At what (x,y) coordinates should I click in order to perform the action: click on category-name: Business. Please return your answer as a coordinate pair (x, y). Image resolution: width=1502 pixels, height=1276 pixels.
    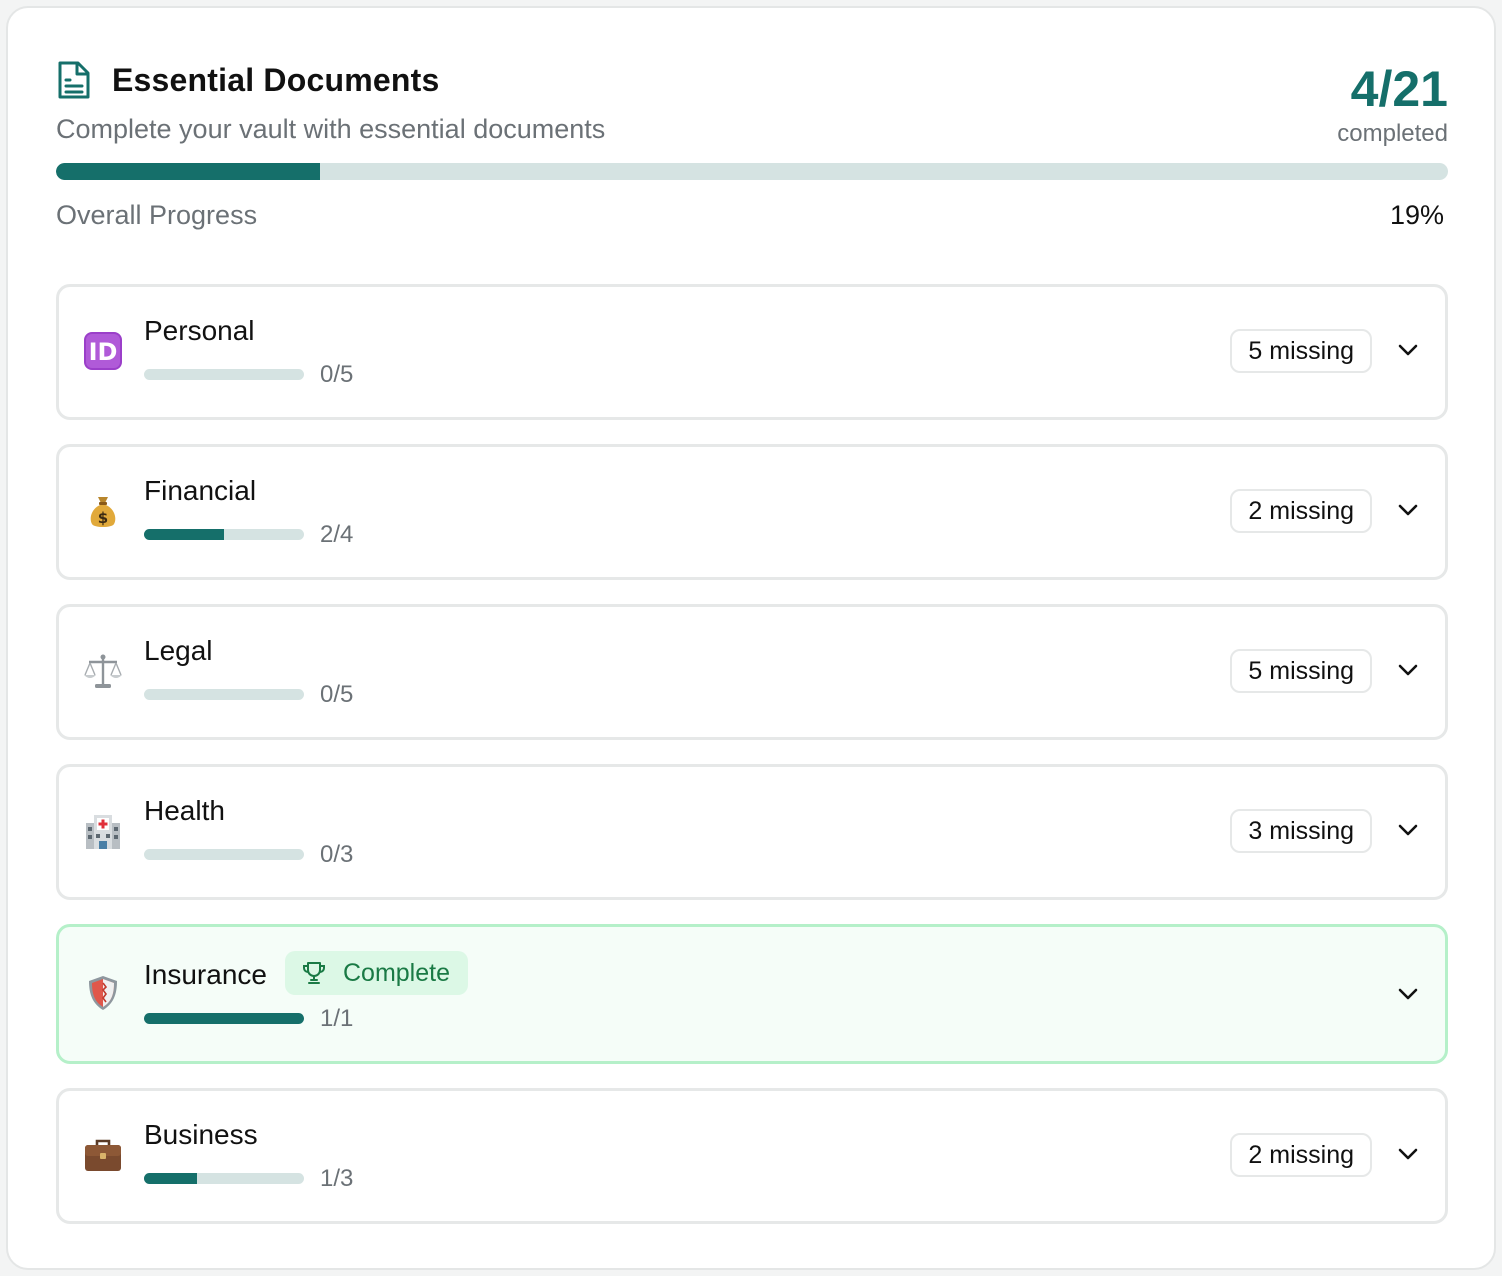
    Looking at the image, I should click on (201, 1134).